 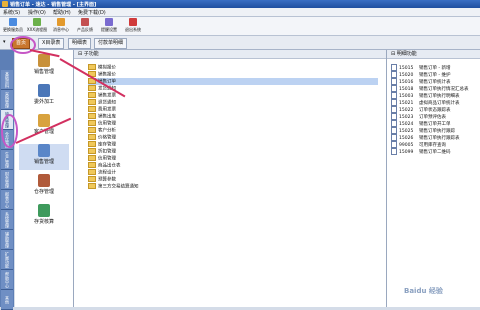 What do you see at coordinates (37, 22) in the screenshot?
I see `flowchart-icon` at bounding box center [37, 22].